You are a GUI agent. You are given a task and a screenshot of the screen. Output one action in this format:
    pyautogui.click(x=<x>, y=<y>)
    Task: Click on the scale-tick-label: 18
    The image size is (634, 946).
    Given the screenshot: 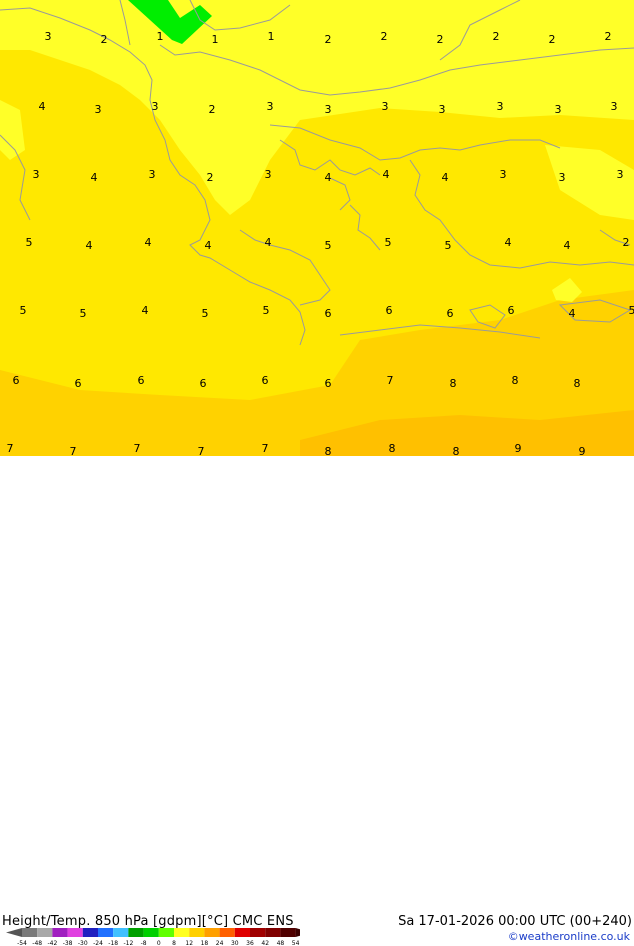 What is the action you would take?
    pyautogui.click(x=205, y=943)
    